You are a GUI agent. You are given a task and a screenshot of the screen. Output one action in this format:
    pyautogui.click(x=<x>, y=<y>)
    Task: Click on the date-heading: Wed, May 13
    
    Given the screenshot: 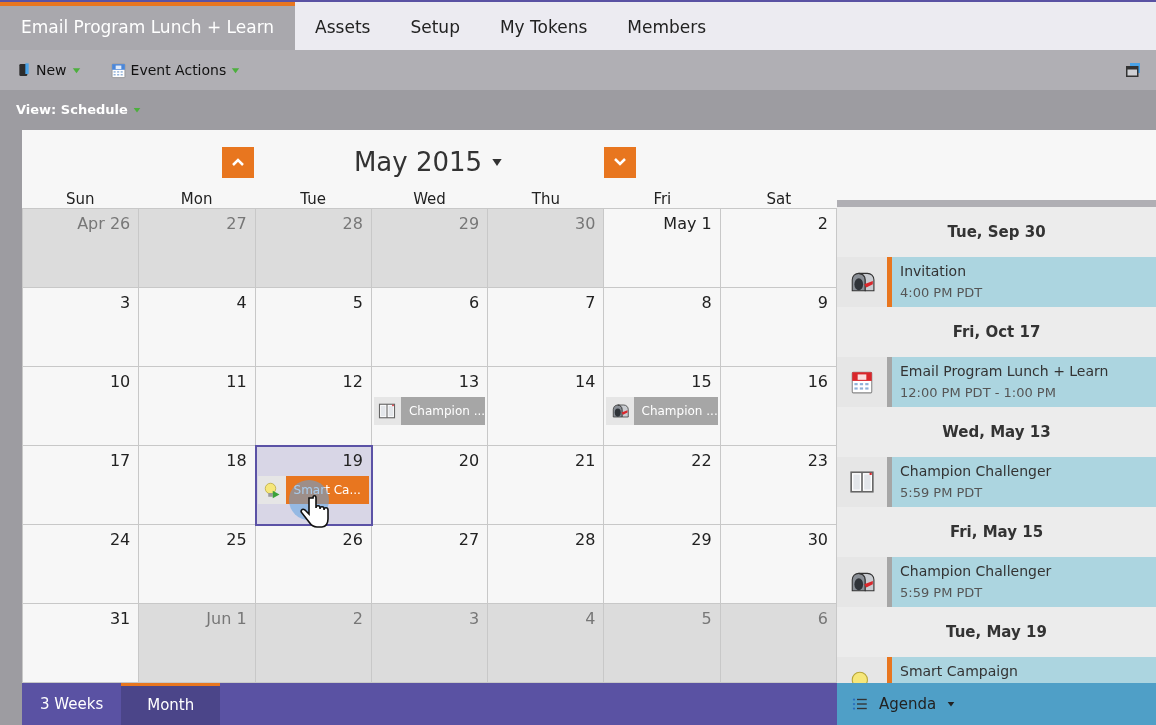 What is the action you would take?
    pyautogui.click(x=996, y=432)
    